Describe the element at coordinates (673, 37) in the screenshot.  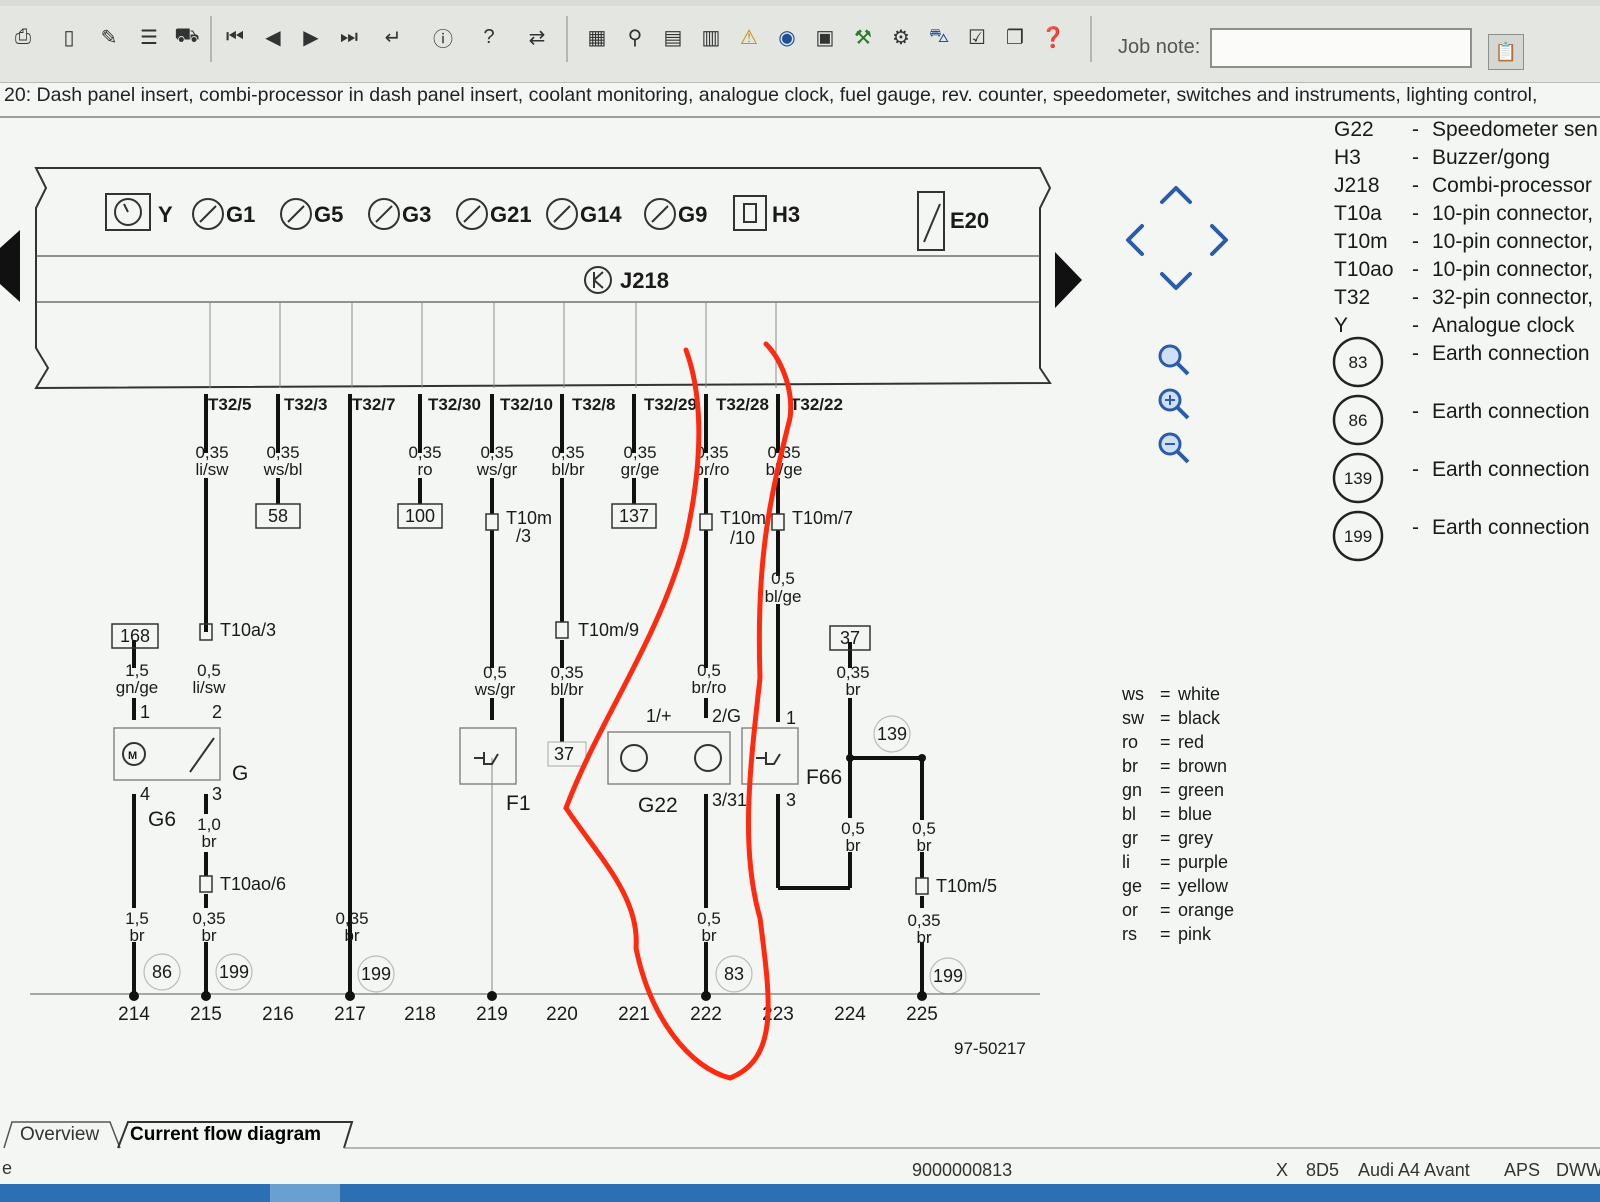
I see `book-icon: ▤` at that location.